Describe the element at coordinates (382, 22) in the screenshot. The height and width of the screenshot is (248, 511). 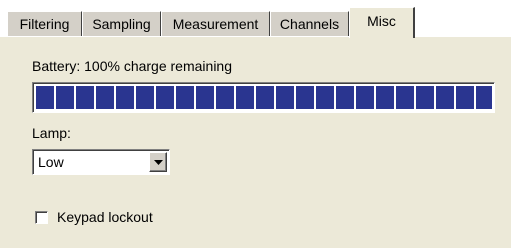
I see `tab-misc: Misc` at that location.